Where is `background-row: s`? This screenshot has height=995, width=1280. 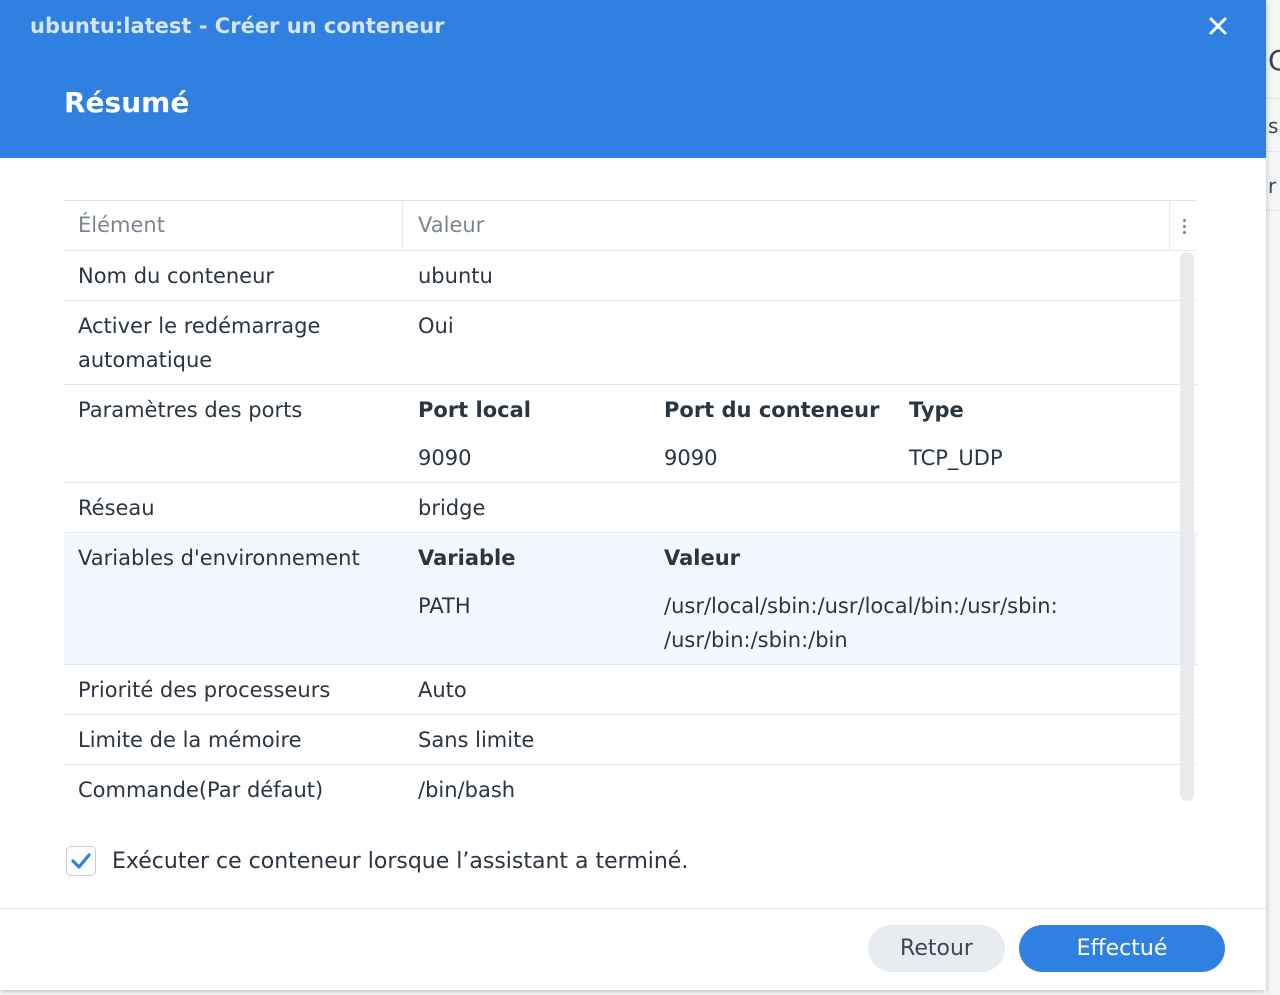
background-row: s is located at coordinates (1273, 125).